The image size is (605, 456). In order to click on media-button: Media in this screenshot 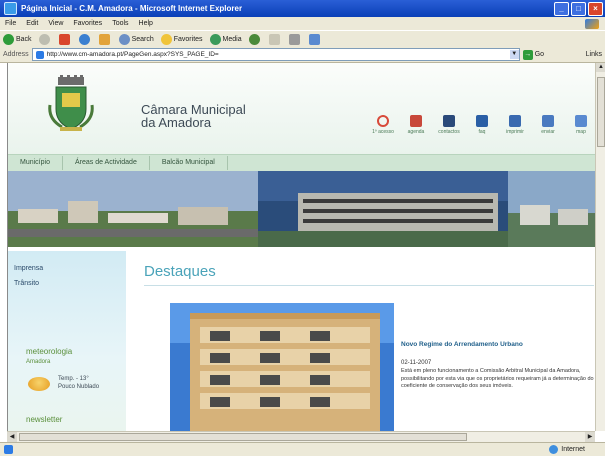, I will do `click(225, 39)`.